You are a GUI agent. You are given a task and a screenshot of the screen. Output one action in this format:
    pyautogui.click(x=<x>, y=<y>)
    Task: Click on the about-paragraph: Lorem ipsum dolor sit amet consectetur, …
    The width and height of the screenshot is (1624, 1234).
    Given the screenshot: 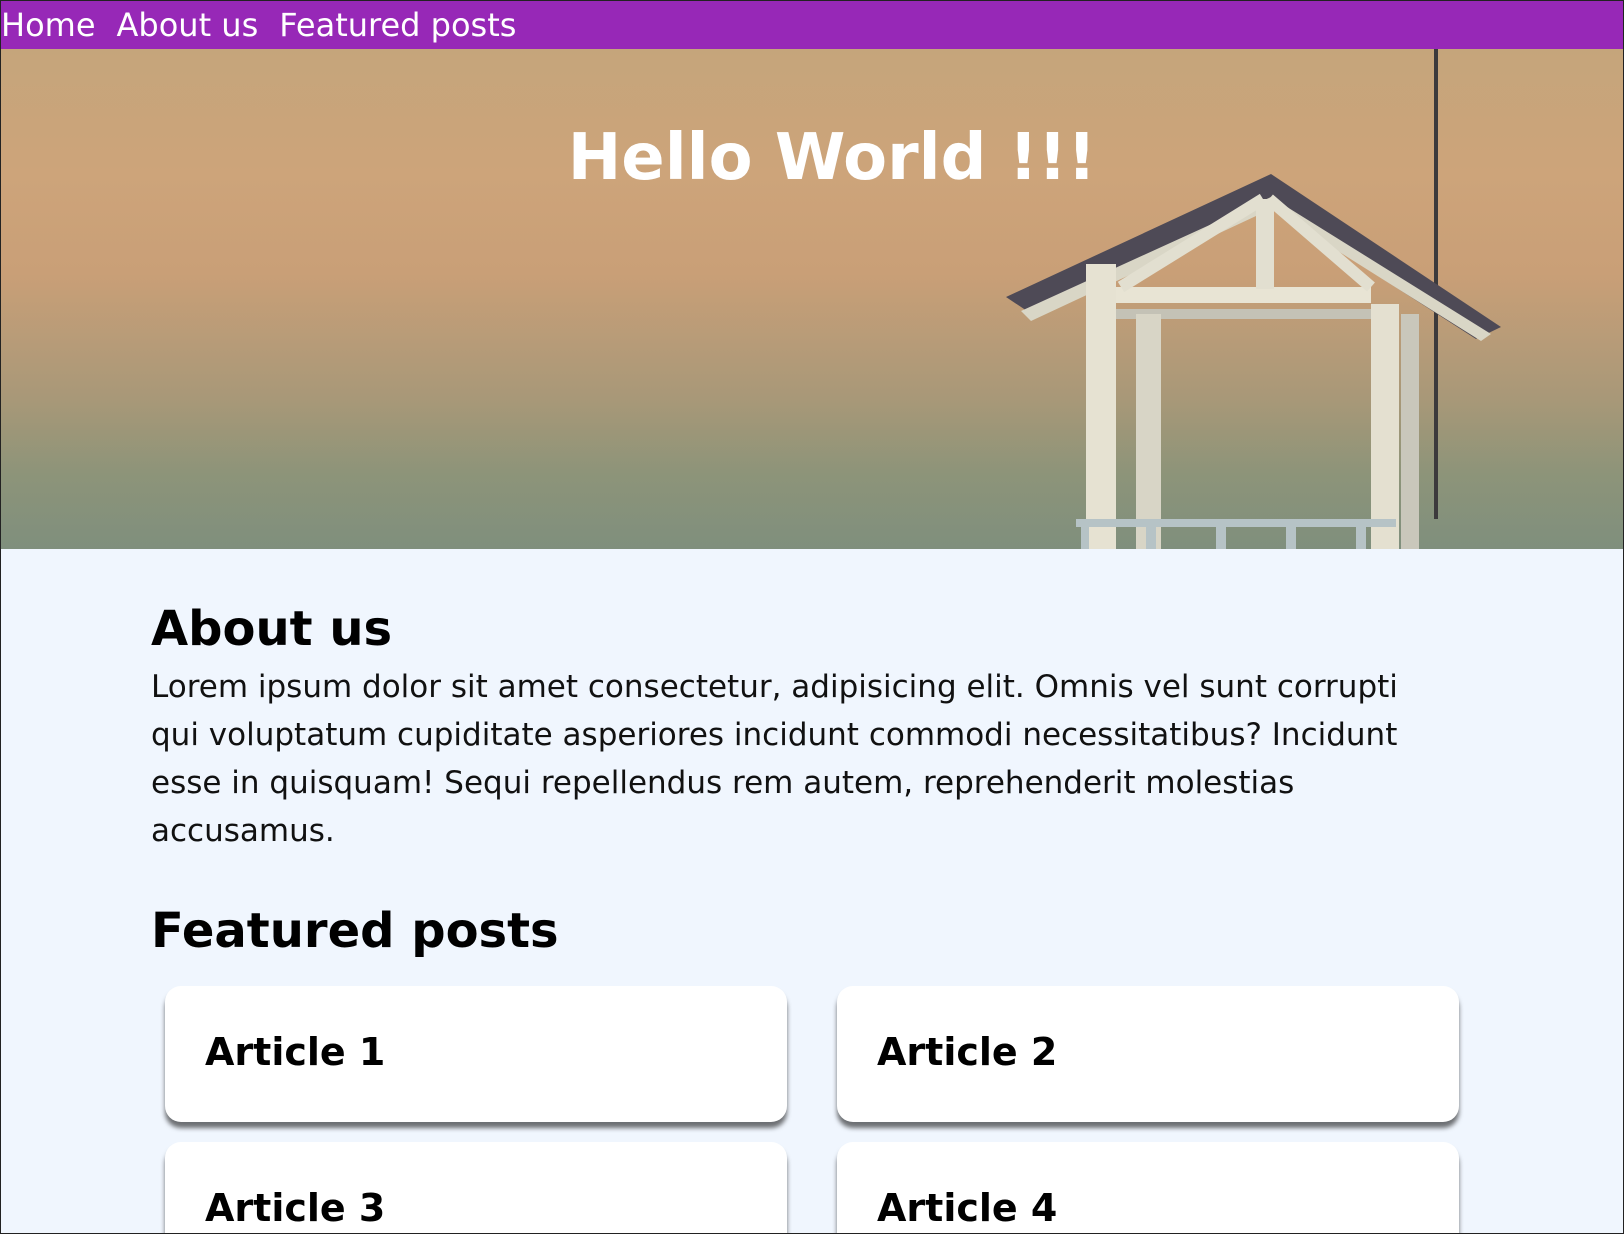 What is the action you would take?
    pyautogui.click(x=774, y=759)
    